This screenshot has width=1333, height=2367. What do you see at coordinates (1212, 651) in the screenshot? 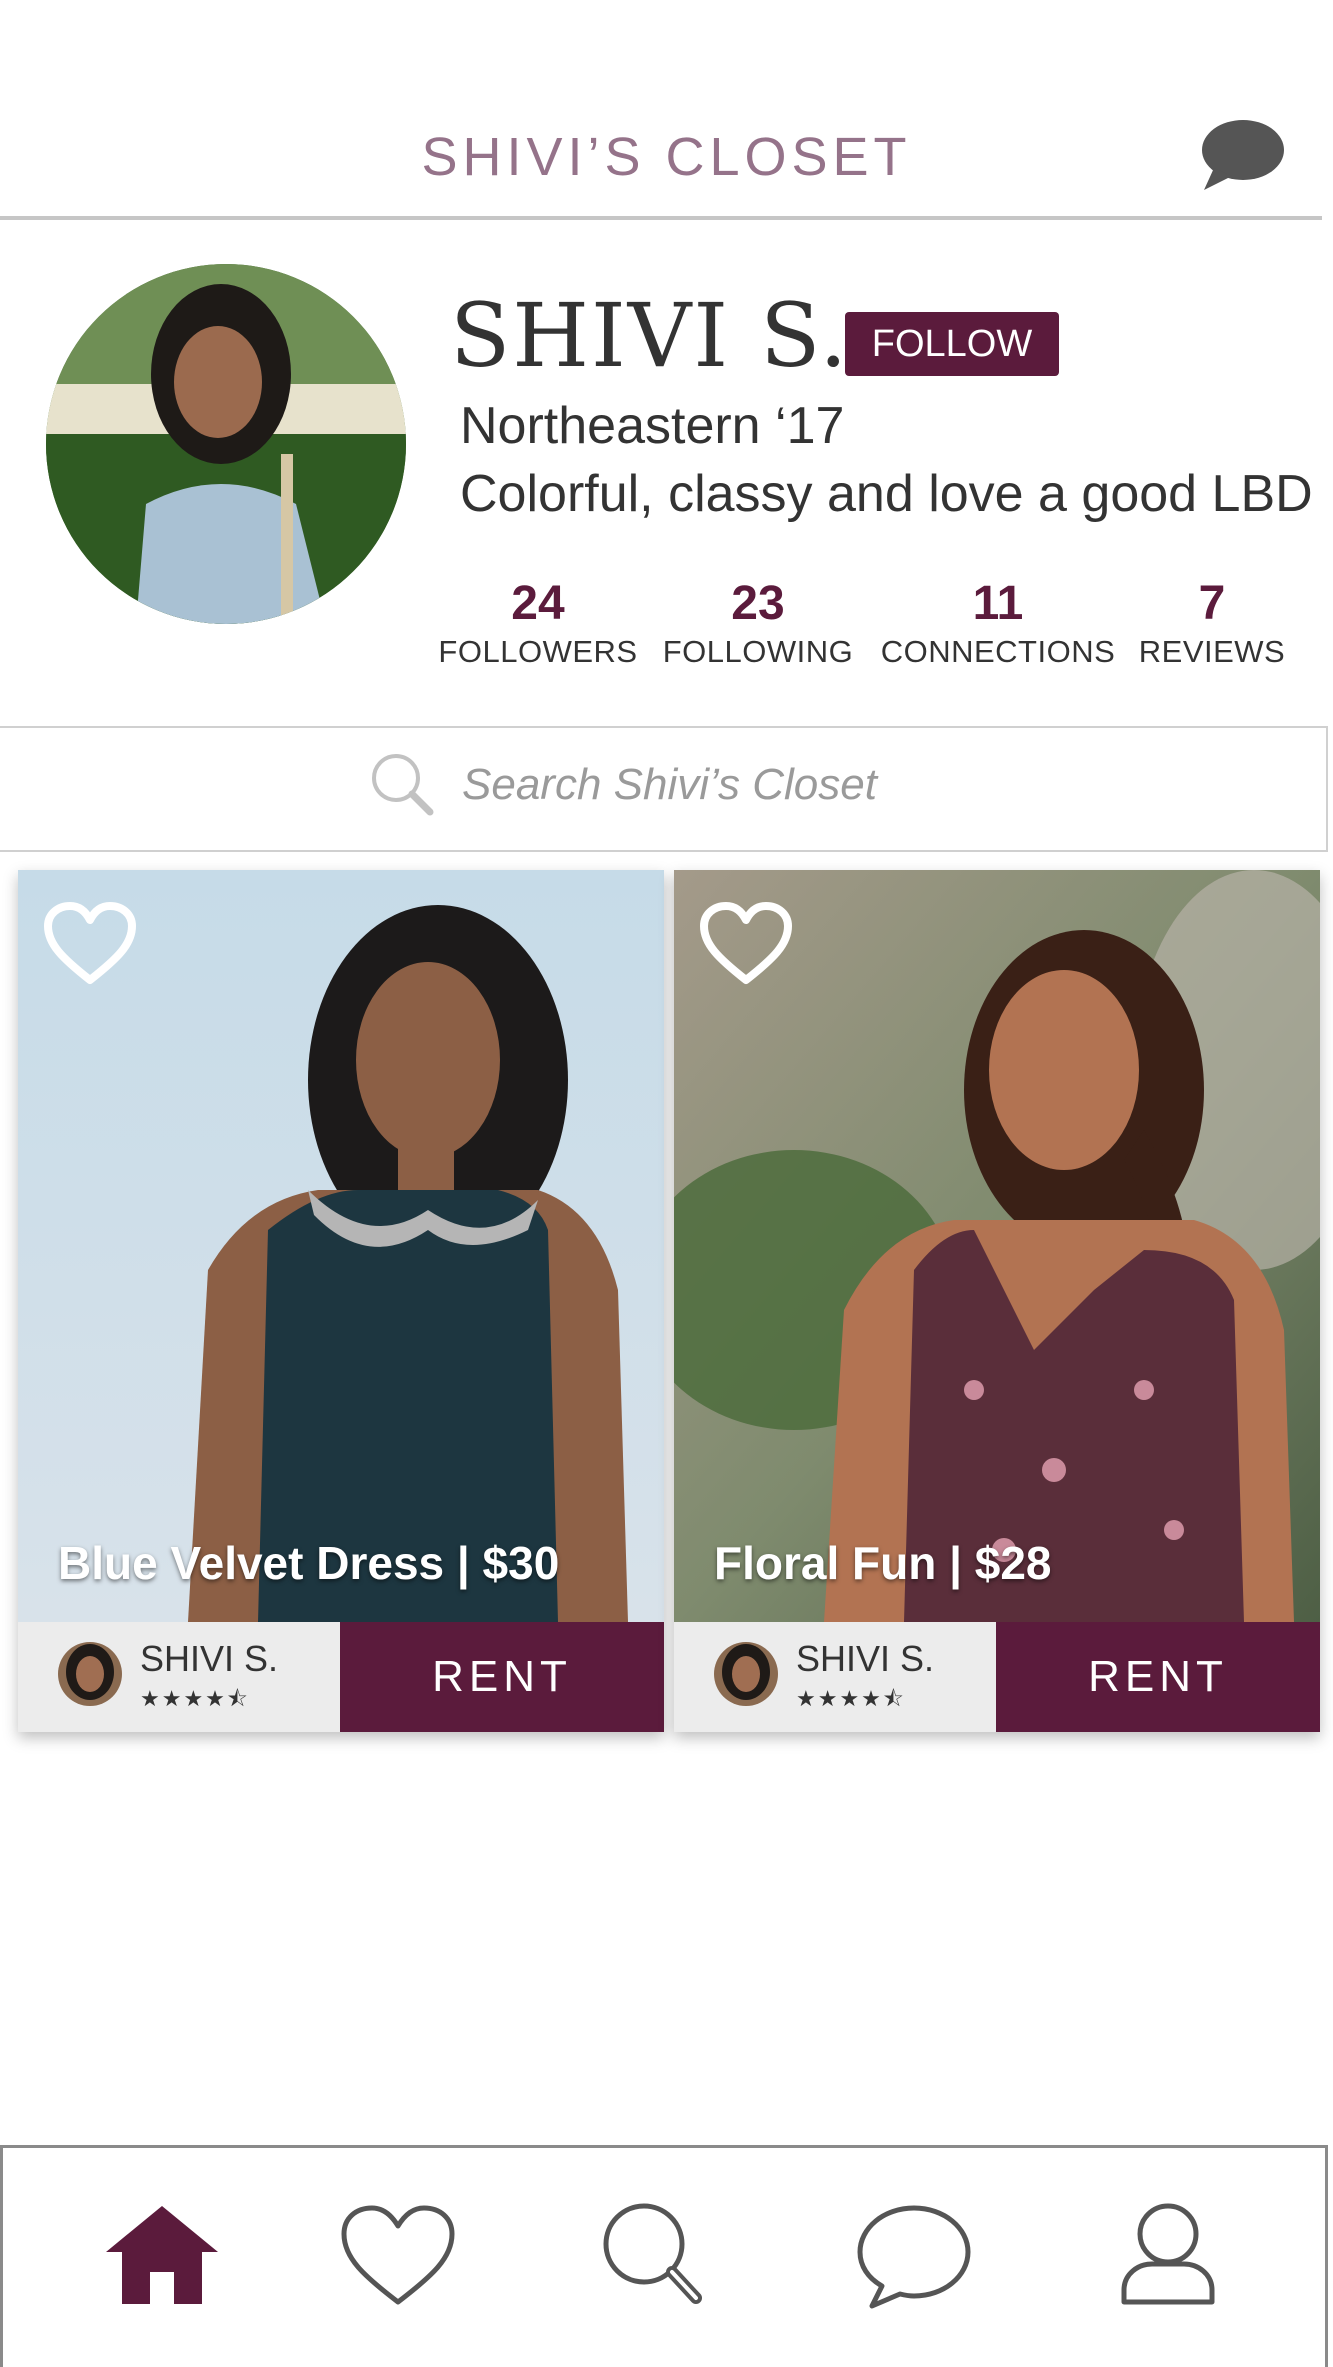
I see `stat-label: REVIEWS` at bounding box center [1212, 651].